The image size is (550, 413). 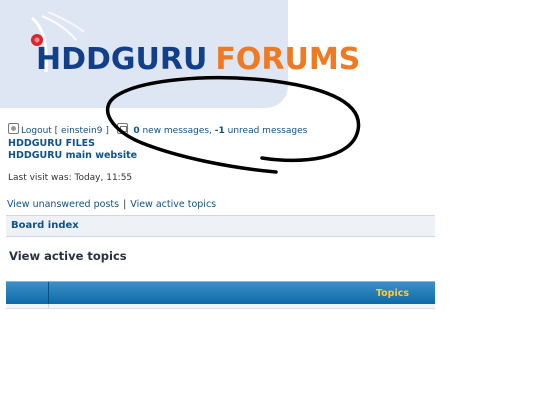 What do you see at coordinates (45, 225) in the screenshot?
I see `board-index-link: Board index` at bounding box center [45, 225].